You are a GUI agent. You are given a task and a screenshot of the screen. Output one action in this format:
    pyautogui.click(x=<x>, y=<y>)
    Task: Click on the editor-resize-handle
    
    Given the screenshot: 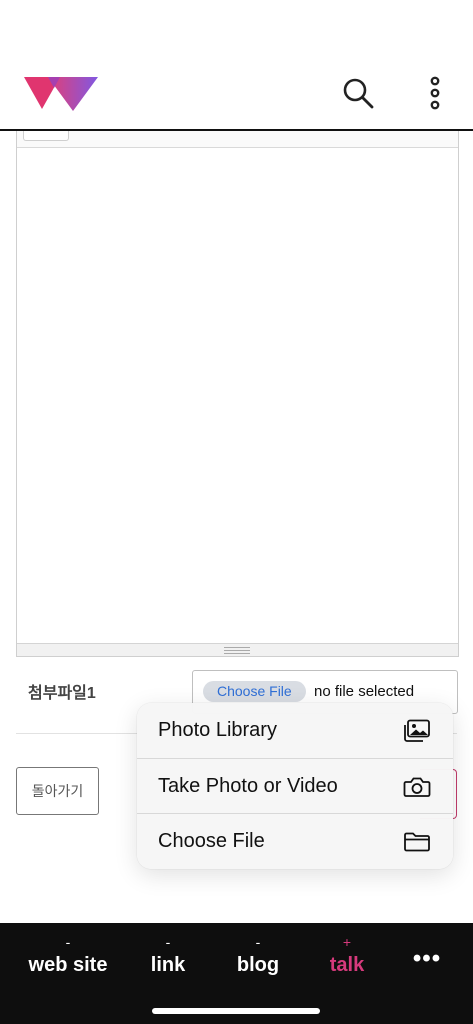 What is the action you would take?
    pyautogui.click(x=237, y=649)
    